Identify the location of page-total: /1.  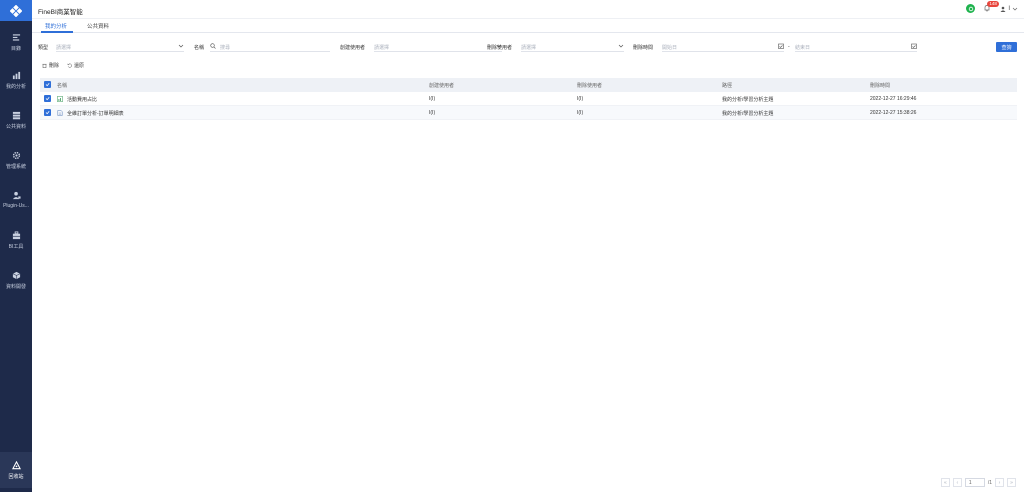
(989, 482).